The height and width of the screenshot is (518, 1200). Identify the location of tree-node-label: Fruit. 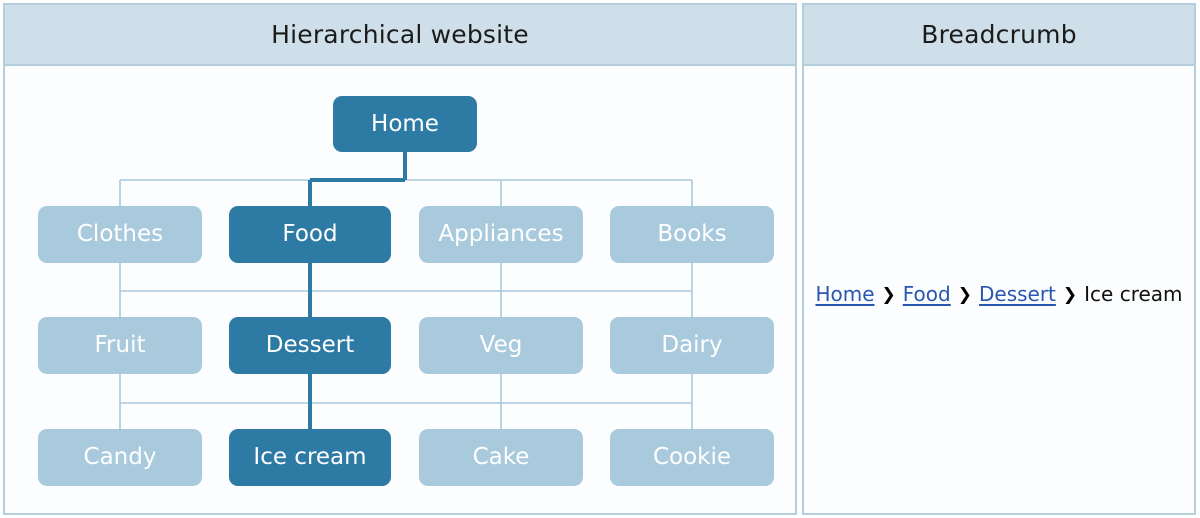
(120, 345).